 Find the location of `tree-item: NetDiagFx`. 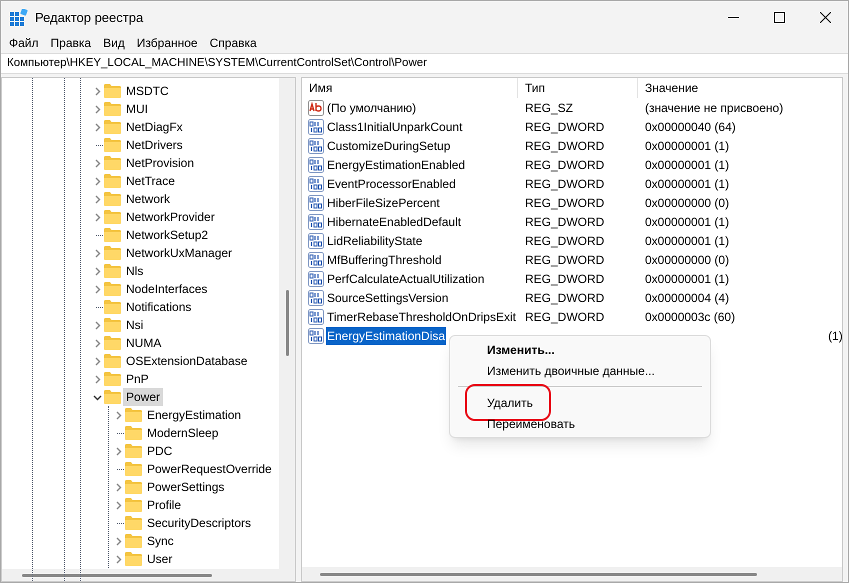

tree-item: NetDiagFx is located at coordinates (154, 127).